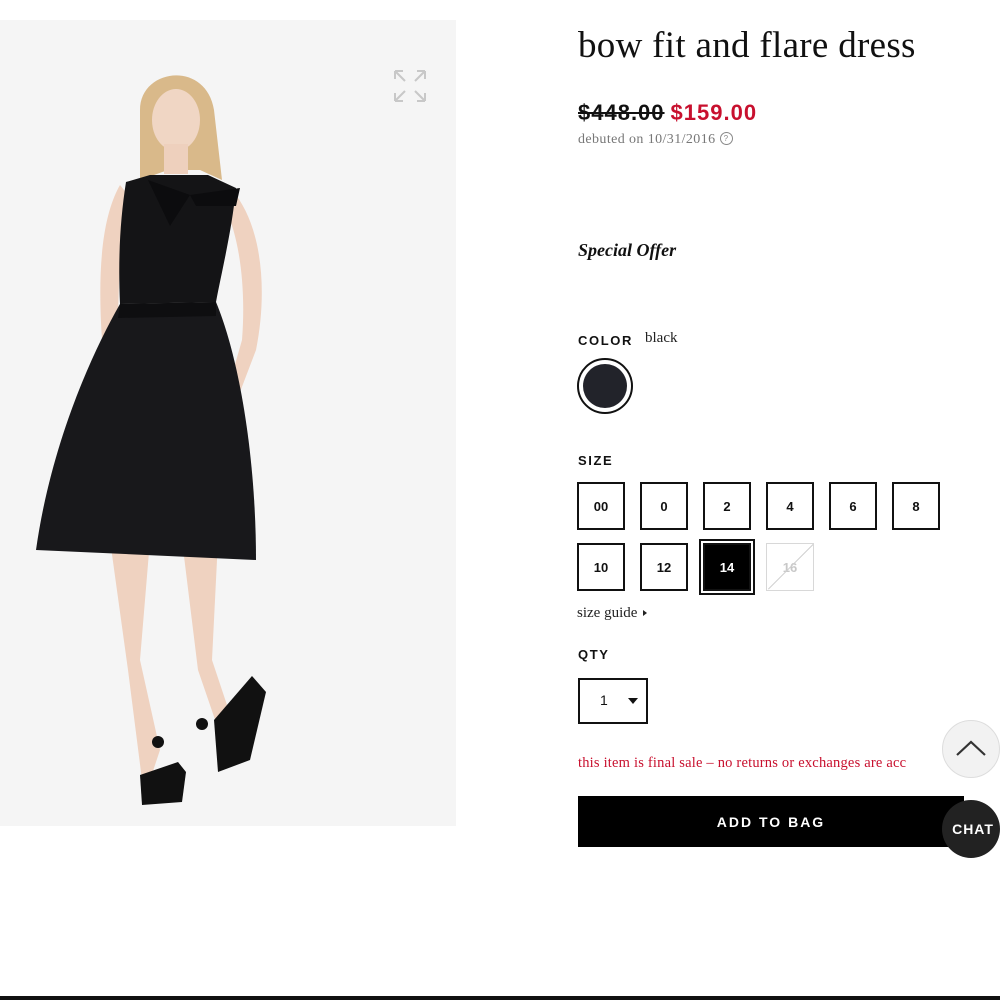  I want to click on size-guide-label: size guide, so click(607, 613).